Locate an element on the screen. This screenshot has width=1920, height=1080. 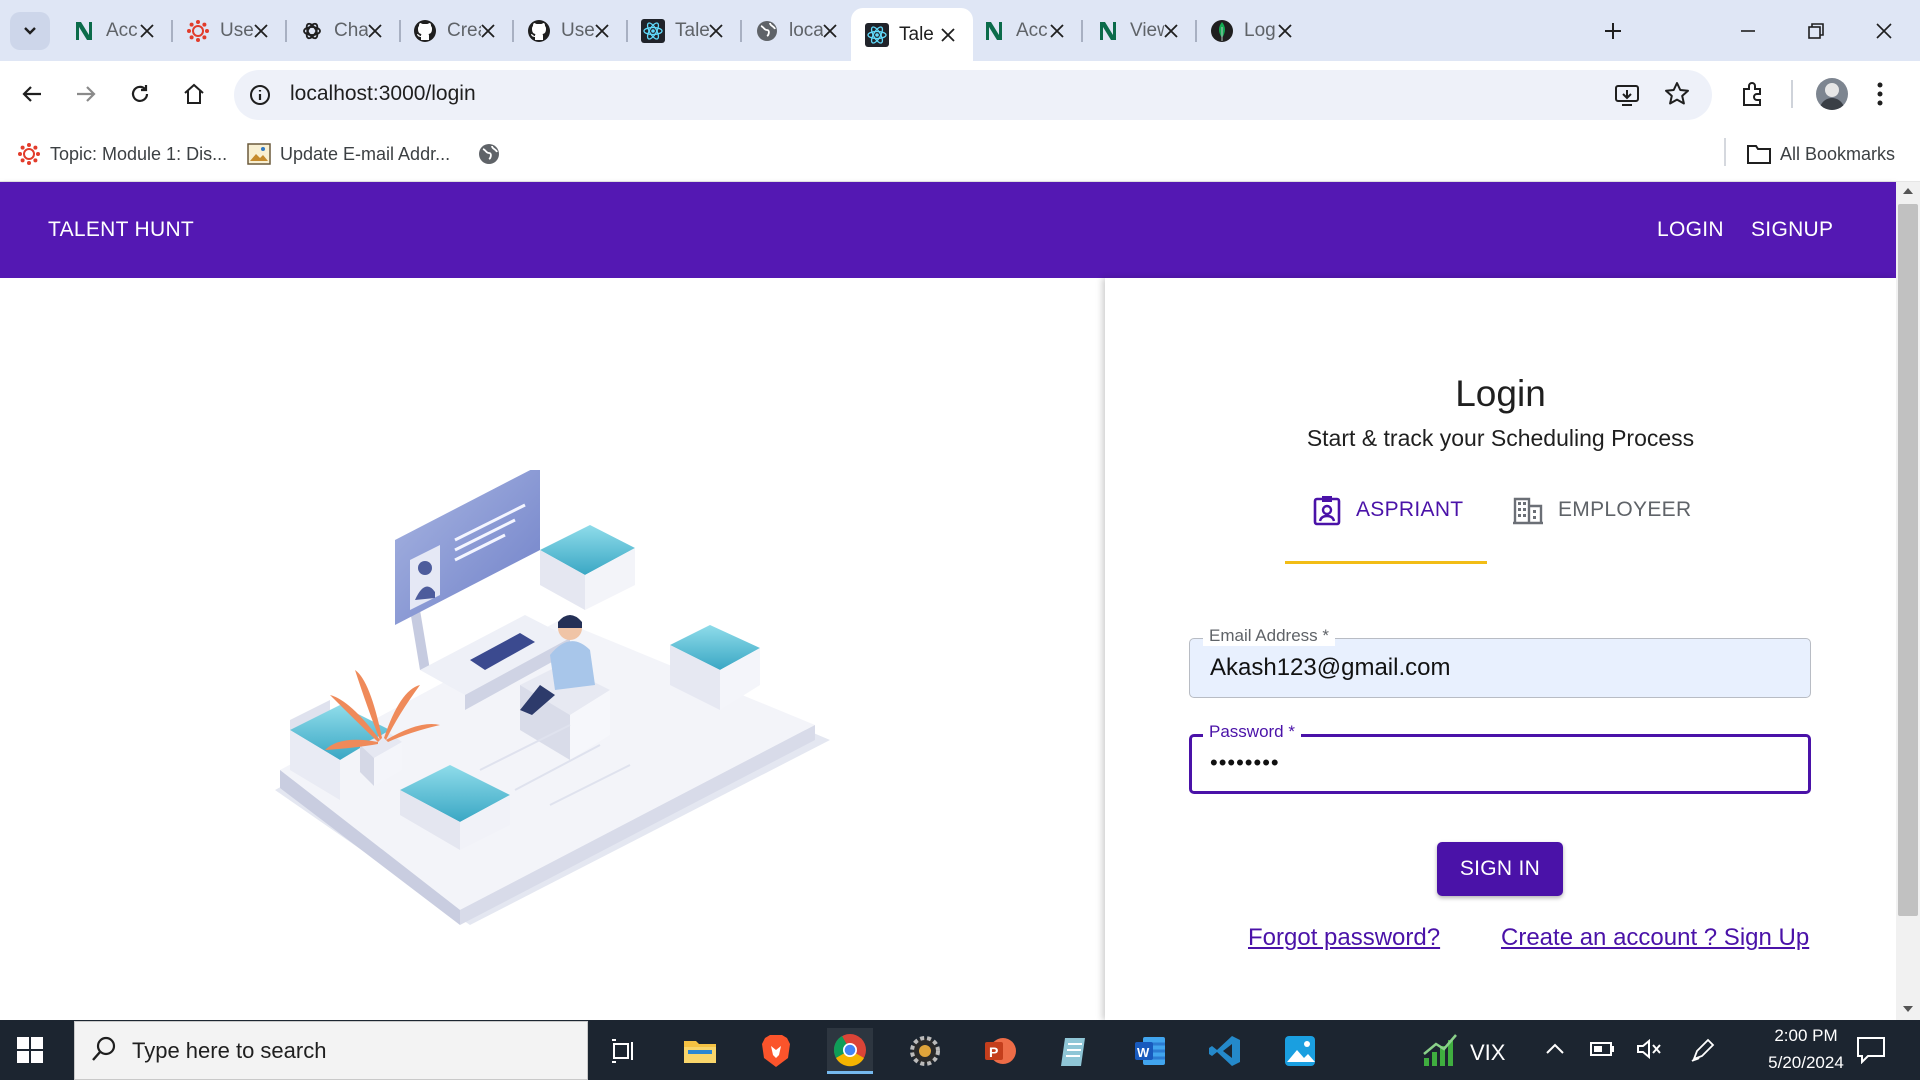
minimize-button is located at coordinates (1748, 30).